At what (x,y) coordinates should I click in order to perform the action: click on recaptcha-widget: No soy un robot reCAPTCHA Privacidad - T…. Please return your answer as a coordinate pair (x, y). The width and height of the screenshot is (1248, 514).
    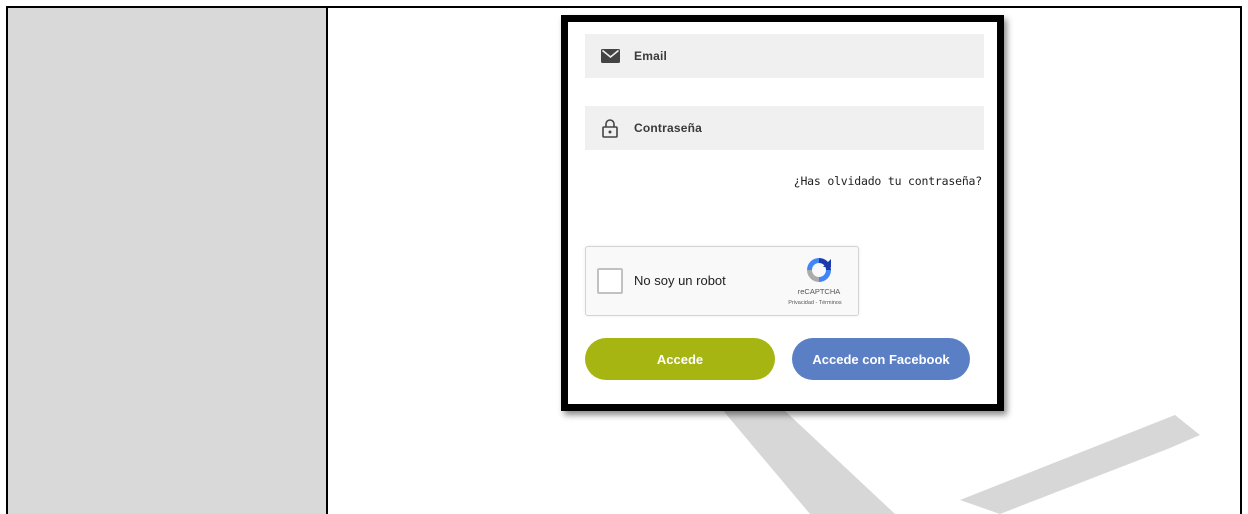
    Looking at the image, I should click on (722, 281).